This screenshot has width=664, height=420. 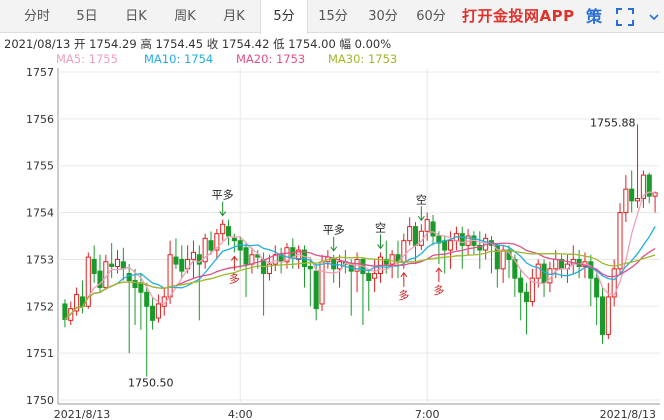 What do you see at coordinates (40, 213) in the screenshot?
I see `y-tick-label: 1754` at bounding box center [40, 213].